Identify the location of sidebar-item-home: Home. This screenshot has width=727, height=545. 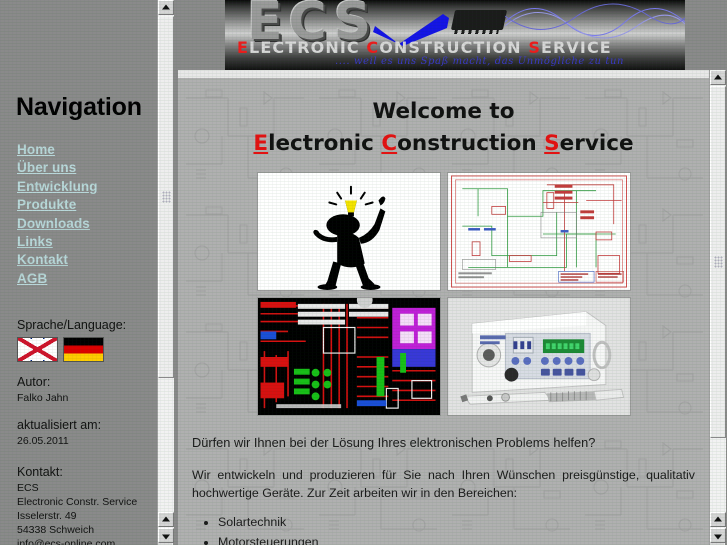
(82, 150).